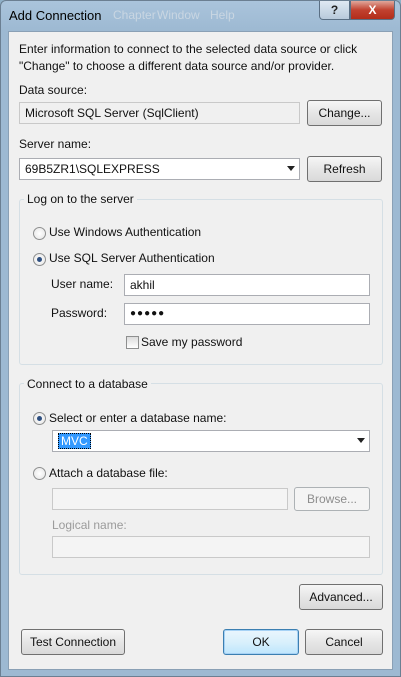 This screenshot has height=677, width=401. I want to click on ok-button: OK, so click(261, 642).